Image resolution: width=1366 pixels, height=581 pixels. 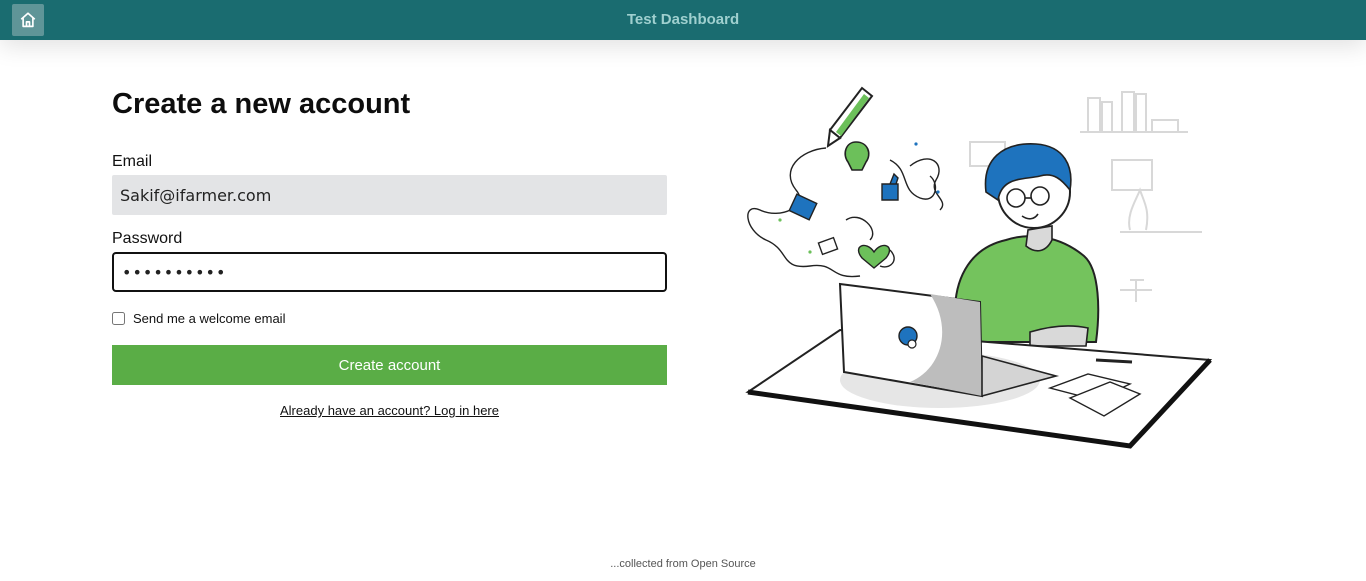 I want to click on welcome-email-label: Send me a welcome email, so click(x=209, y=318).